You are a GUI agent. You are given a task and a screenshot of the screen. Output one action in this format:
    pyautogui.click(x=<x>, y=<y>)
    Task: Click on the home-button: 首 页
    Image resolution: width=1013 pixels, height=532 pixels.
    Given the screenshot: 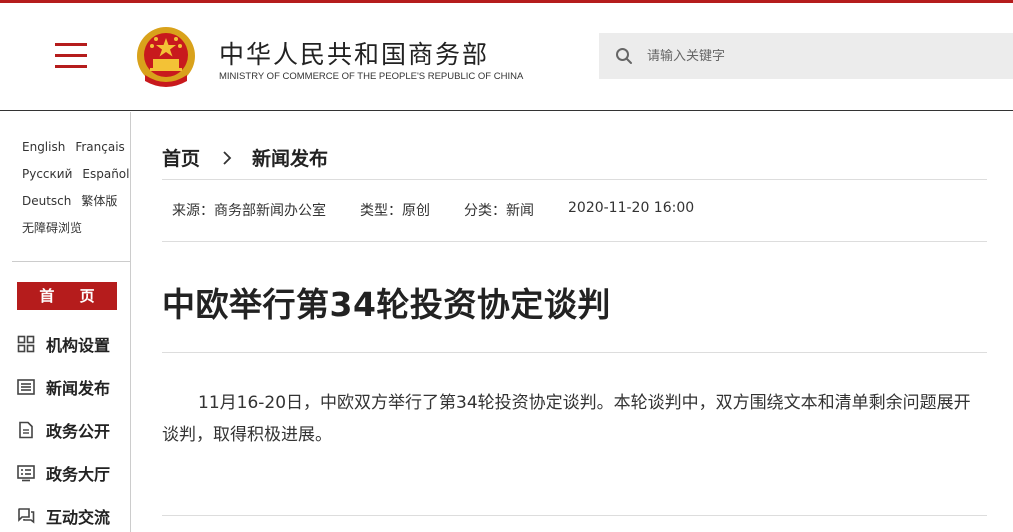 What is the action you would take?
    pyautogui.click(x=67, y=296)
    